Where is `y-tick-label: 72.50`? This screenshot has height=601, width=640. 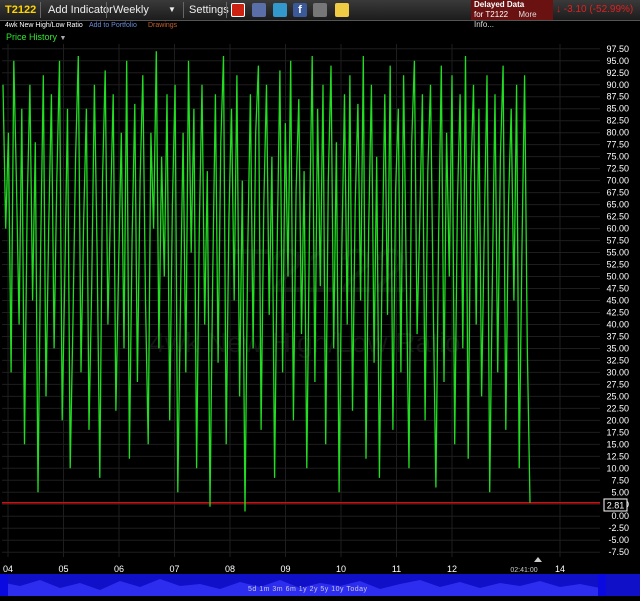
y-tick-label: 72.50 is located at coordinates (617, 169).